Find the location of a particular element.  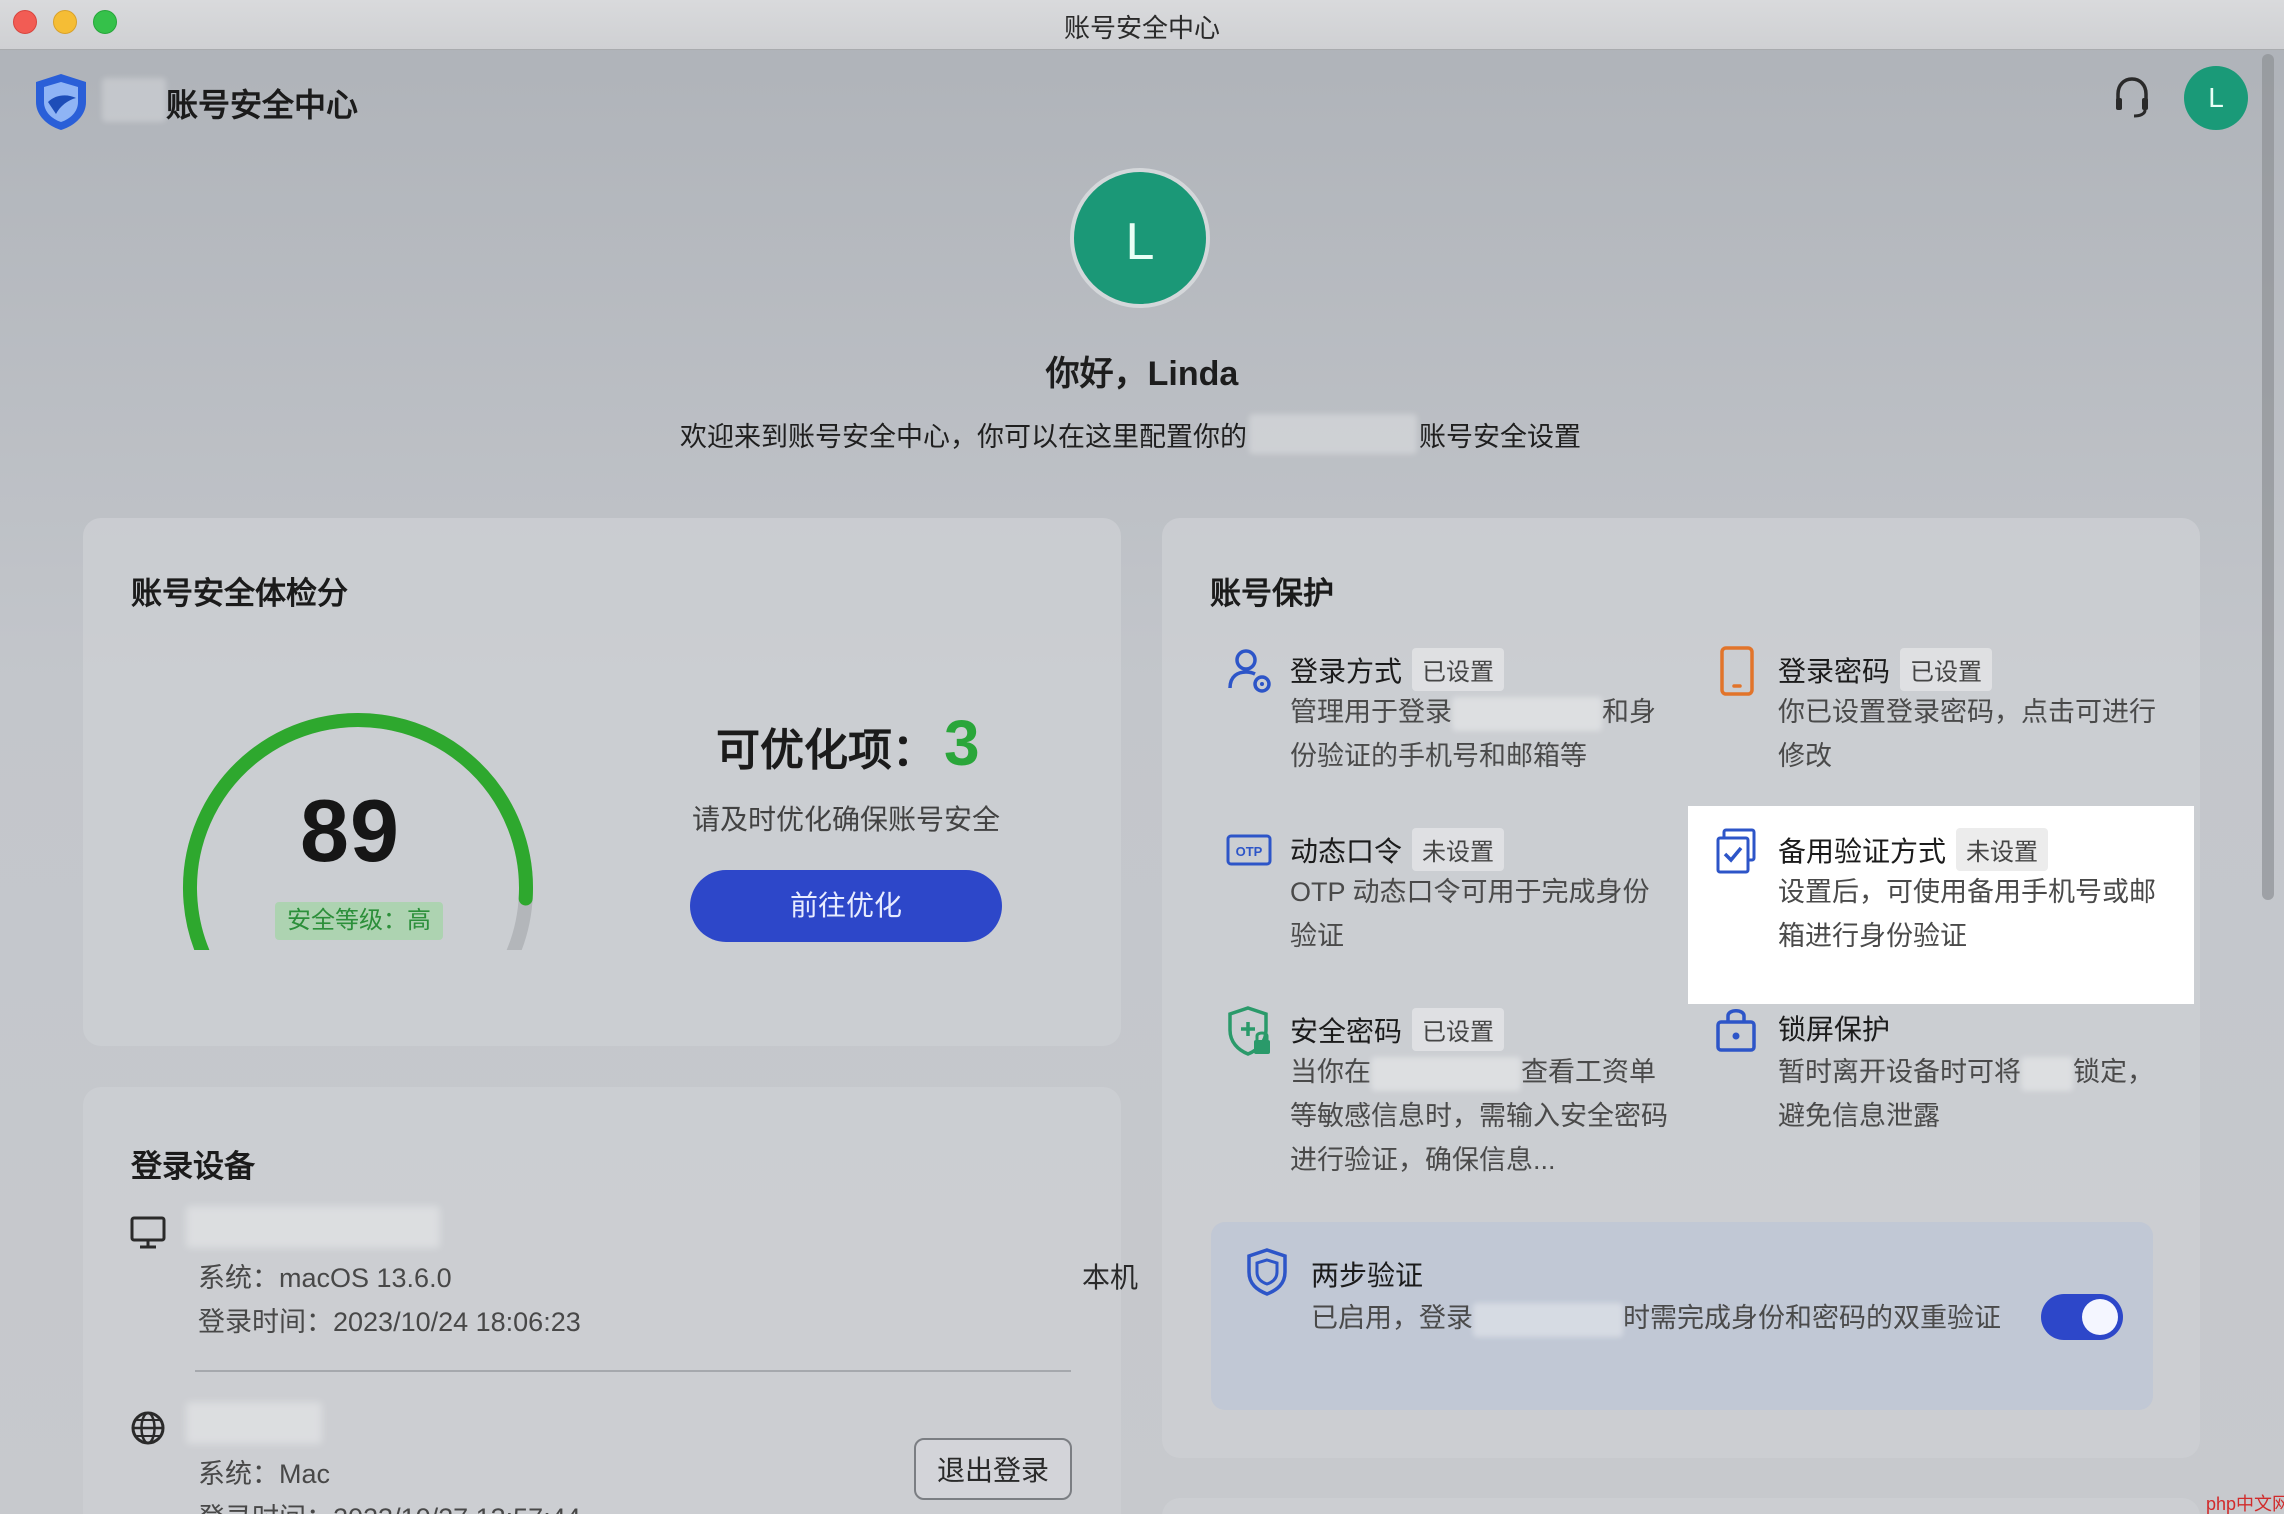

otp-icon: OTP is located at coordinates (1249, 850).